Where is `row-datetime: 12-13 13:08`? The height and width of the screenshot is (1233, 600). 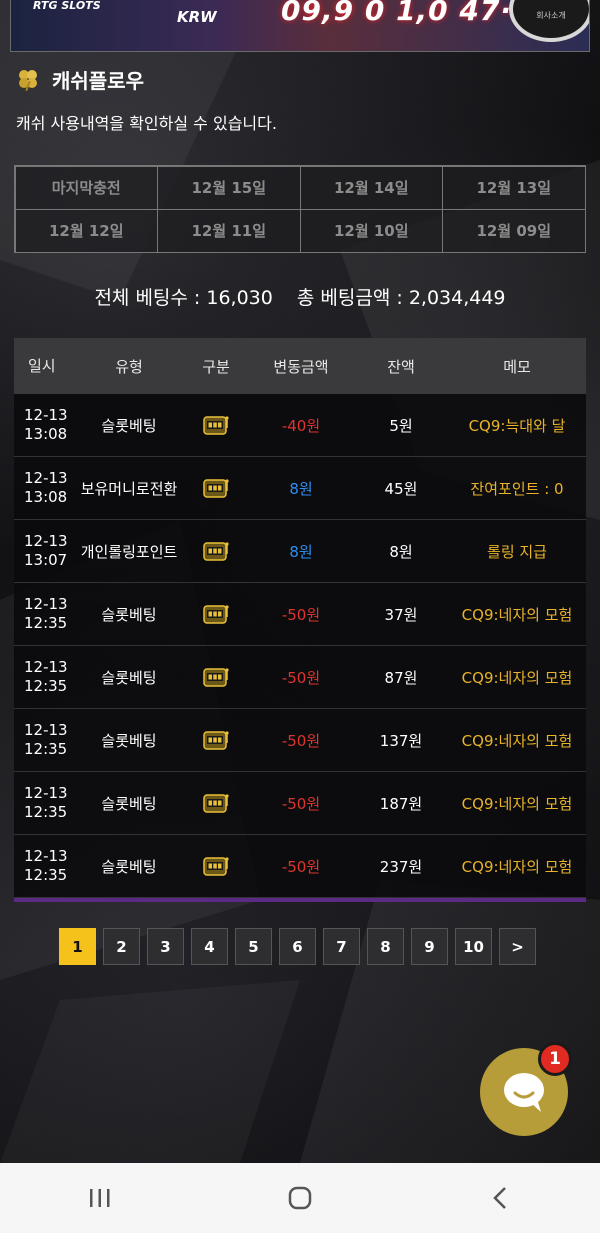 row-datetime: 12-13 13:08 is located at coordinates (44, 425).